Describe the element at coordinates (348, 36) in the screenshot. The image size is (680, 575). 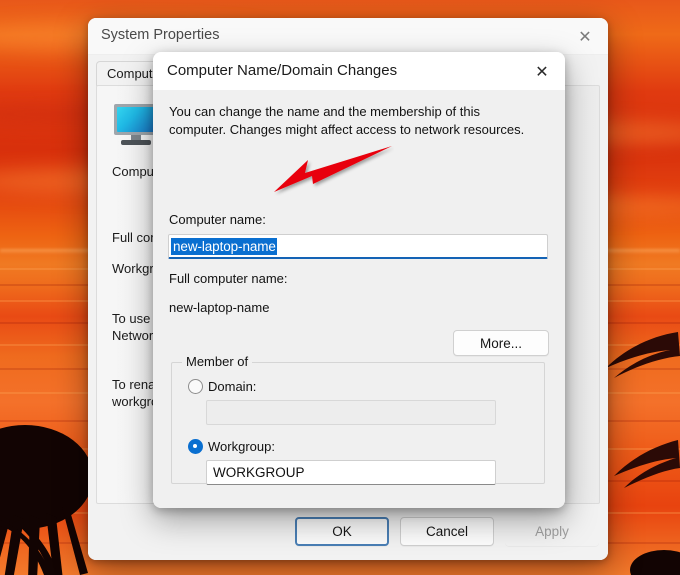
I see `system-properties-titlebar: System Properties ✕` at that location.